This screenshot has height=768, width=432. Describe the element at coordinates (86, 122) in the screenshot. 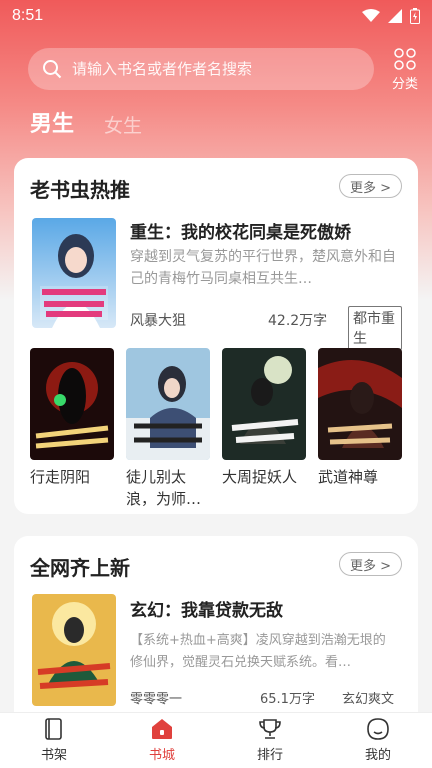

I see `gender-tabs: 男生 女生` at that location.